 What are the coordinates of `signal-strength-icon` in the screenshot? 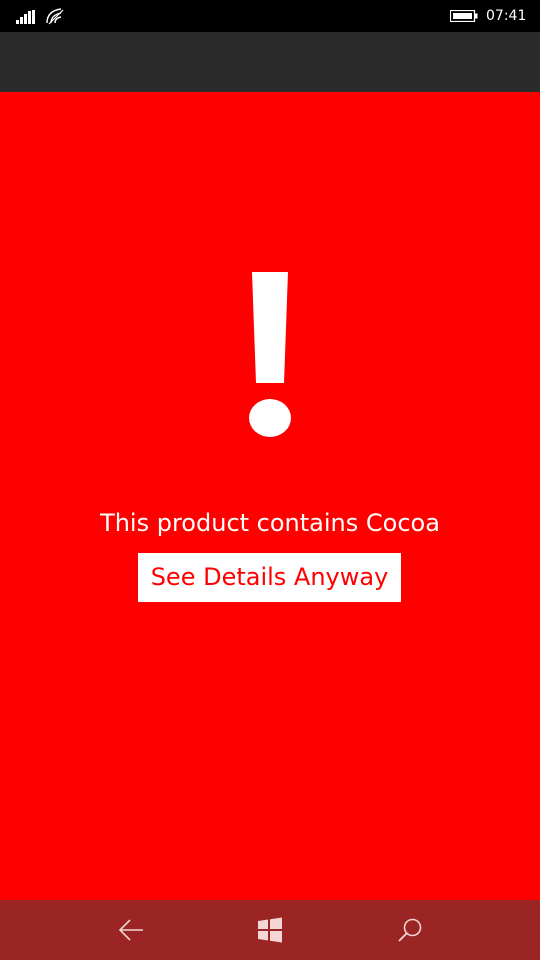 It's located at (25, 17).